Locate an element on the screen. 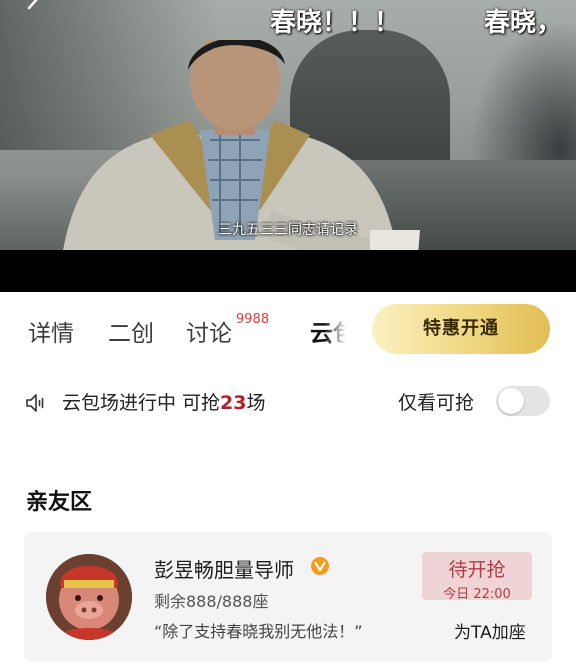 The height and width of the screenshot is (670, 576). add-seat-link: 为TA加座 is located at coordinates (490, 630).